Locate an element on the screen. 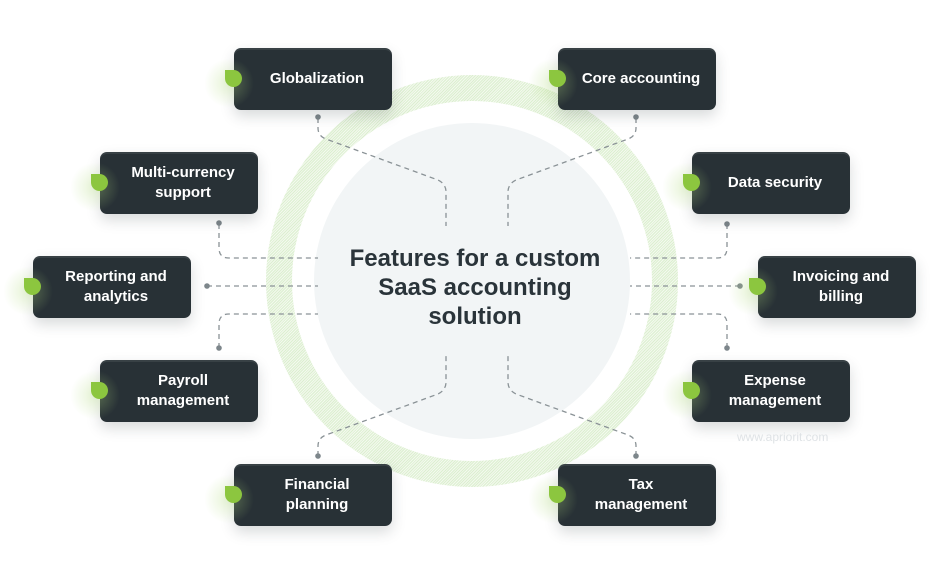 The width and height of the screenshot is (950, 570). node-label: billing is located at coordinates (841, 296).